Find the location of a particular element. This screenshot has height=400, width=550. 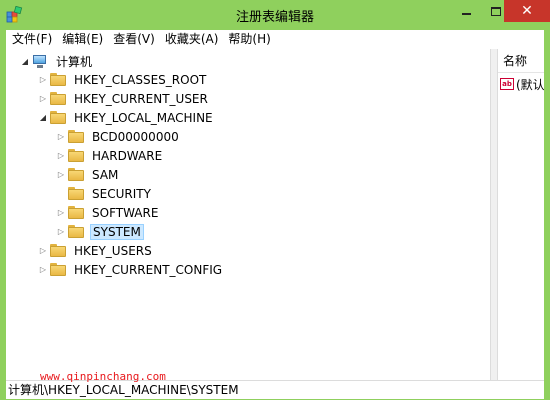

tree-node-label: SAM is located at coordinates (105, 174).